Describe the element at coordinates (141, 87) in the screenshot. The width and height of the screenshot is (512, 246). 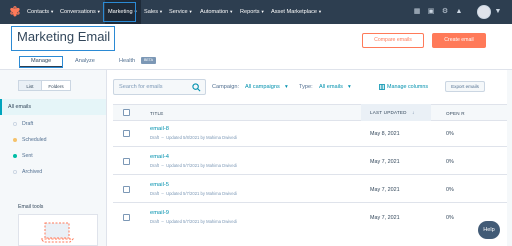
I see `search-placeholder: Search for emails` at that location.